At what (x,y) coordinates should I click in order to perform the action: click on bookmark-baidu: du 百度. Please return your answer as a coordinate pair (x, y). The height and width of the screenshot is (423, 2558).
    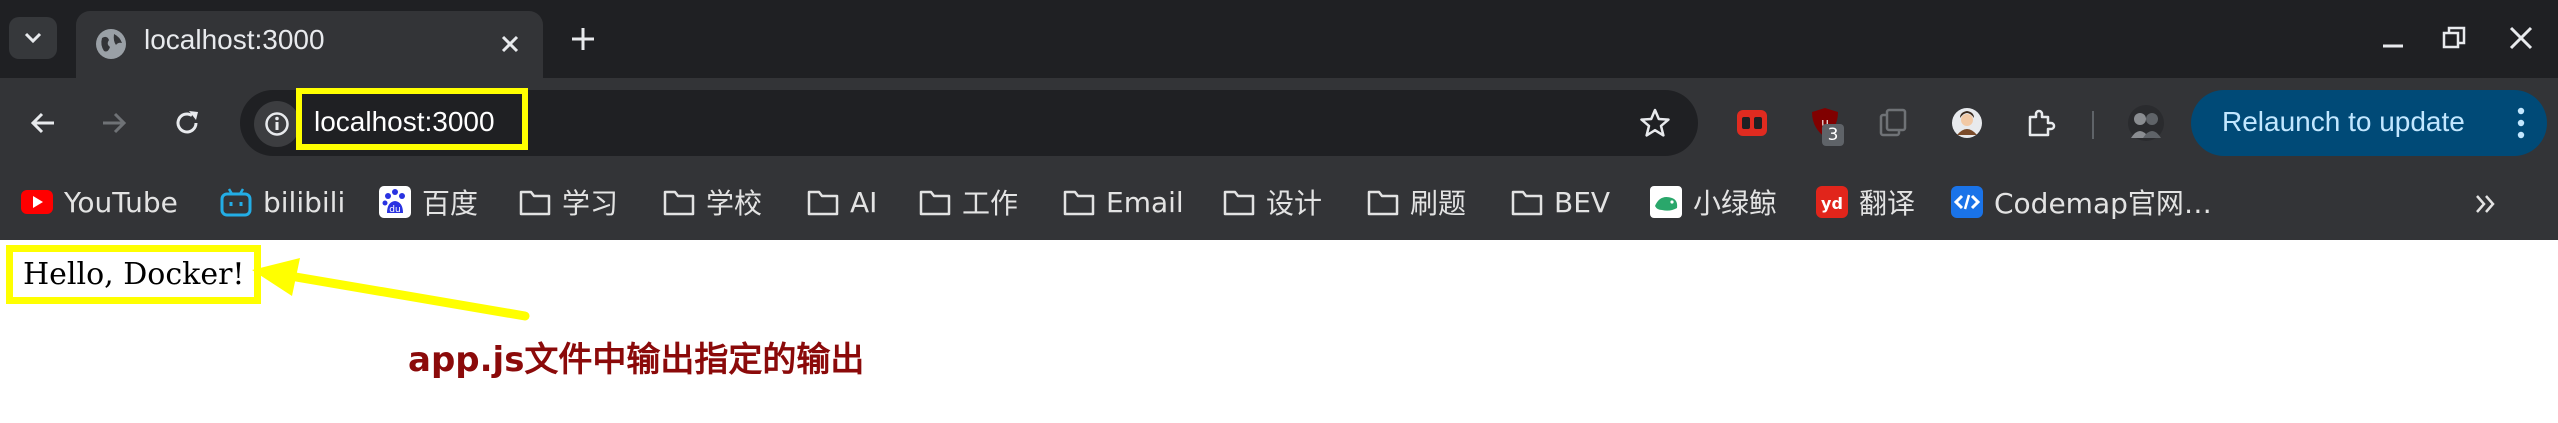
    Looking at the image, I should click on (428, 202).